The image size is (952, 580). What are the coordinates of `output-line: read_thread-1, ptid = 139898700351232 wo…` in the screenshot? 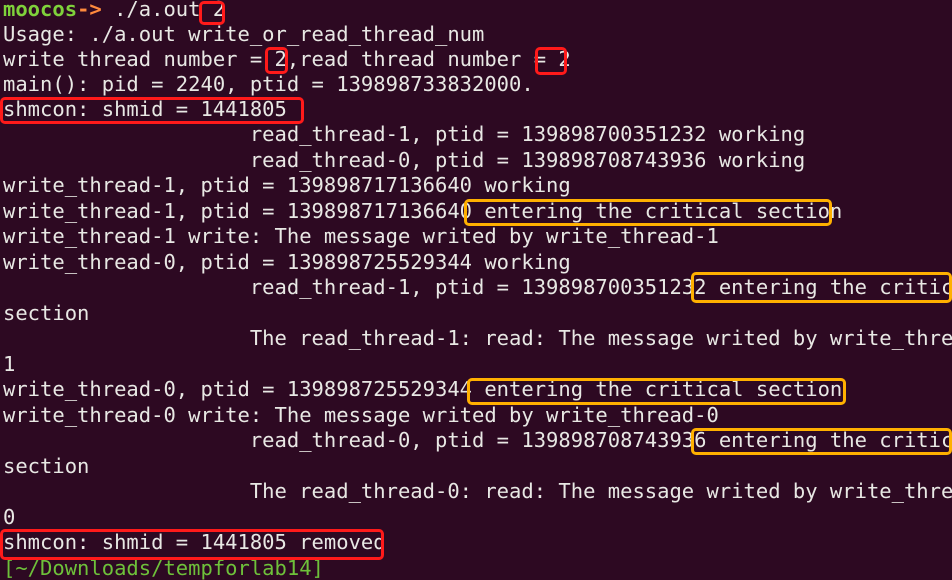 It's located at (404, 134).